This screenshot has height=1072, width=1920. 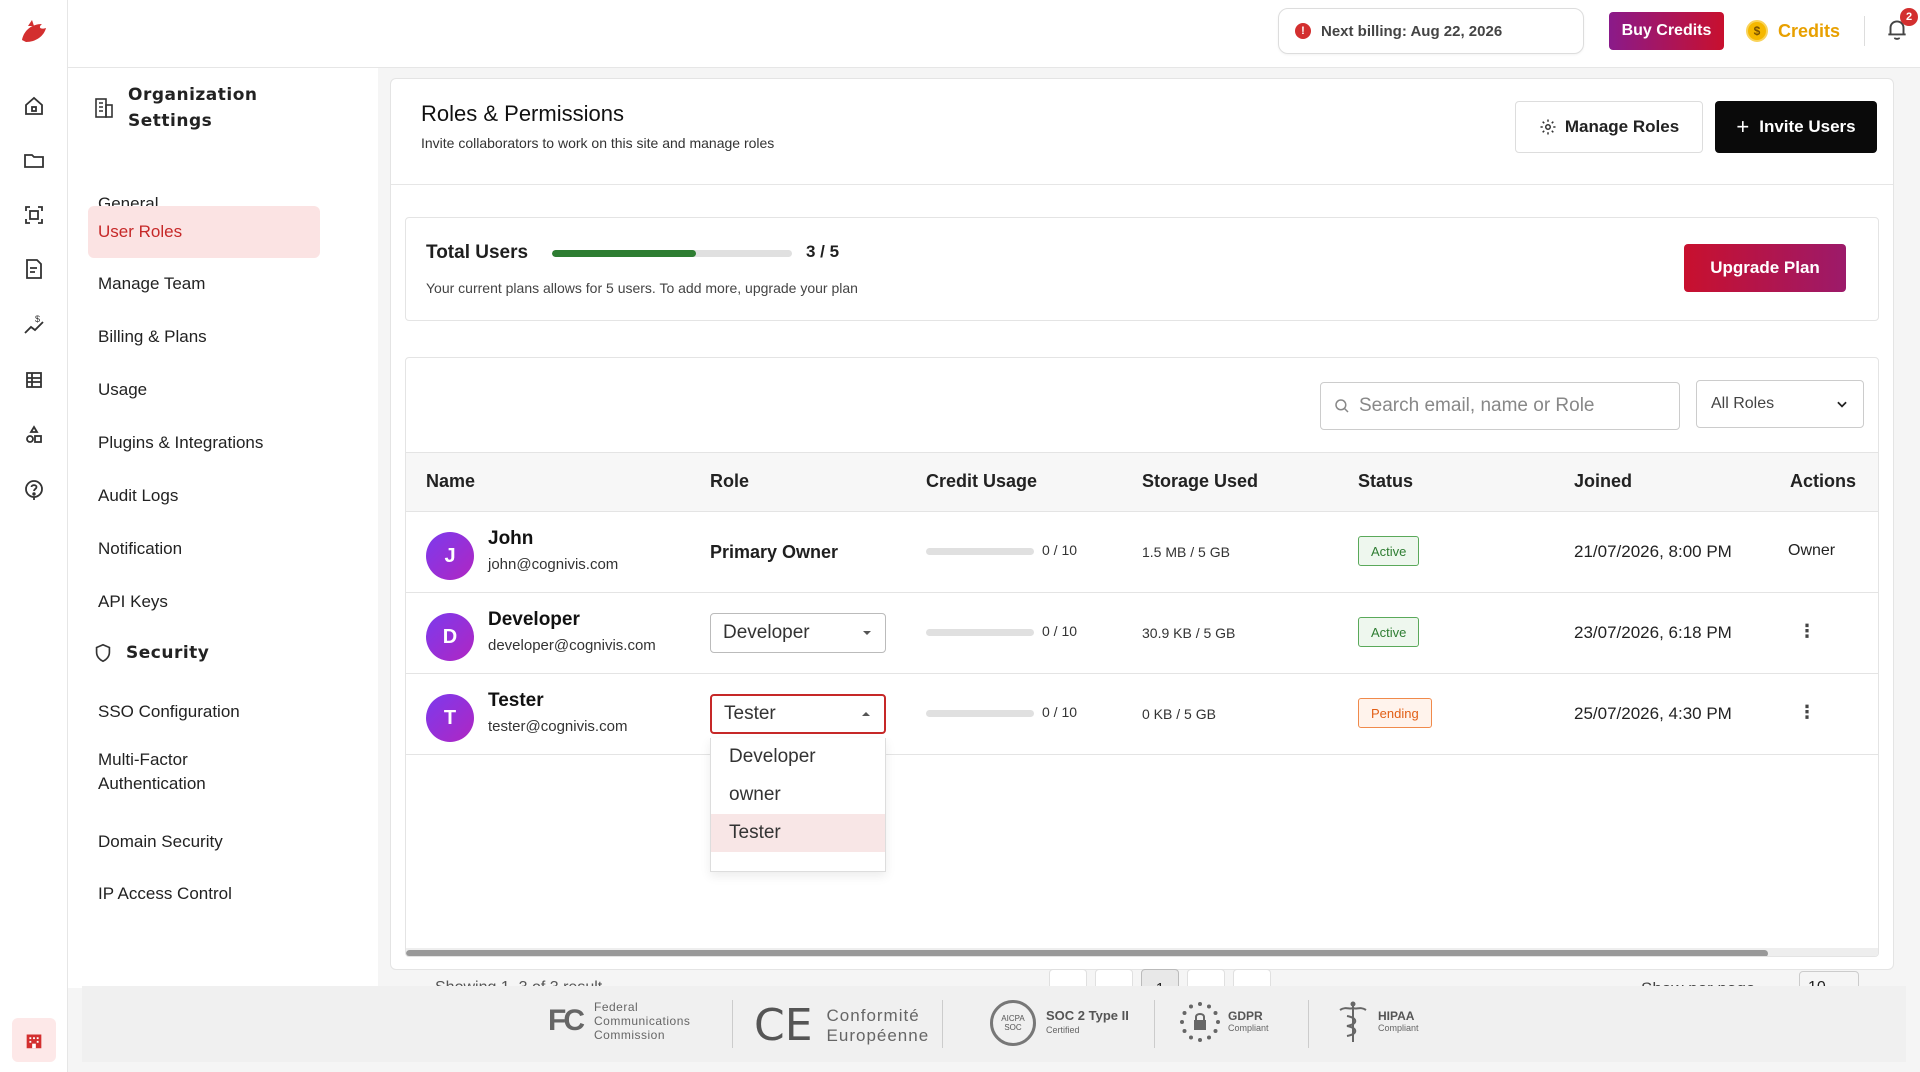 What do you see at coordinates (1248, 1028) in the screenshot?
I see `gdpr-subtitle: Compliant` at bounding box center [1248, 1028].